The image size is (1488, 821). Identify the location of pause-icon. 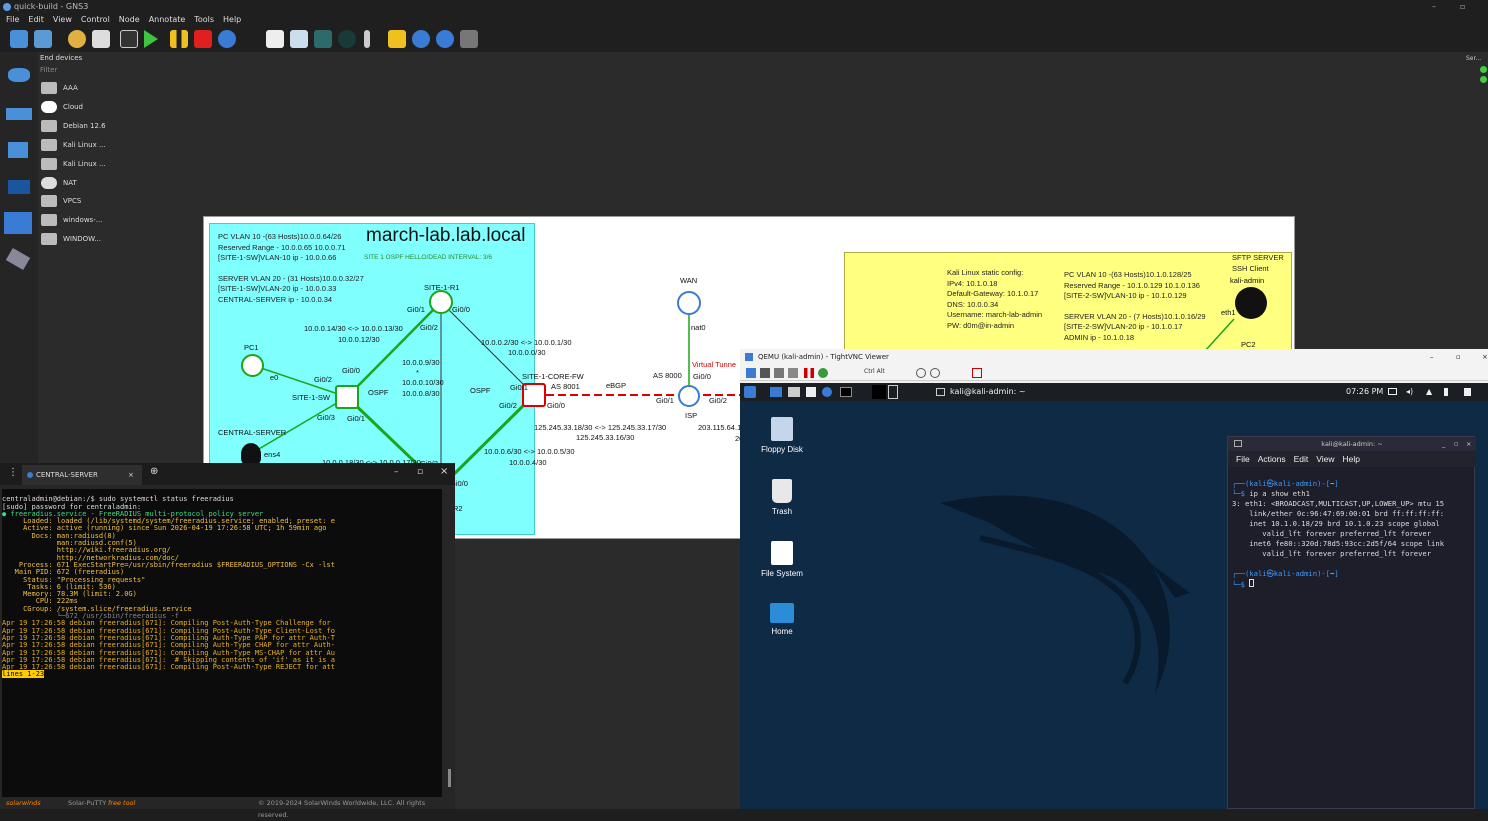
(809, 373).